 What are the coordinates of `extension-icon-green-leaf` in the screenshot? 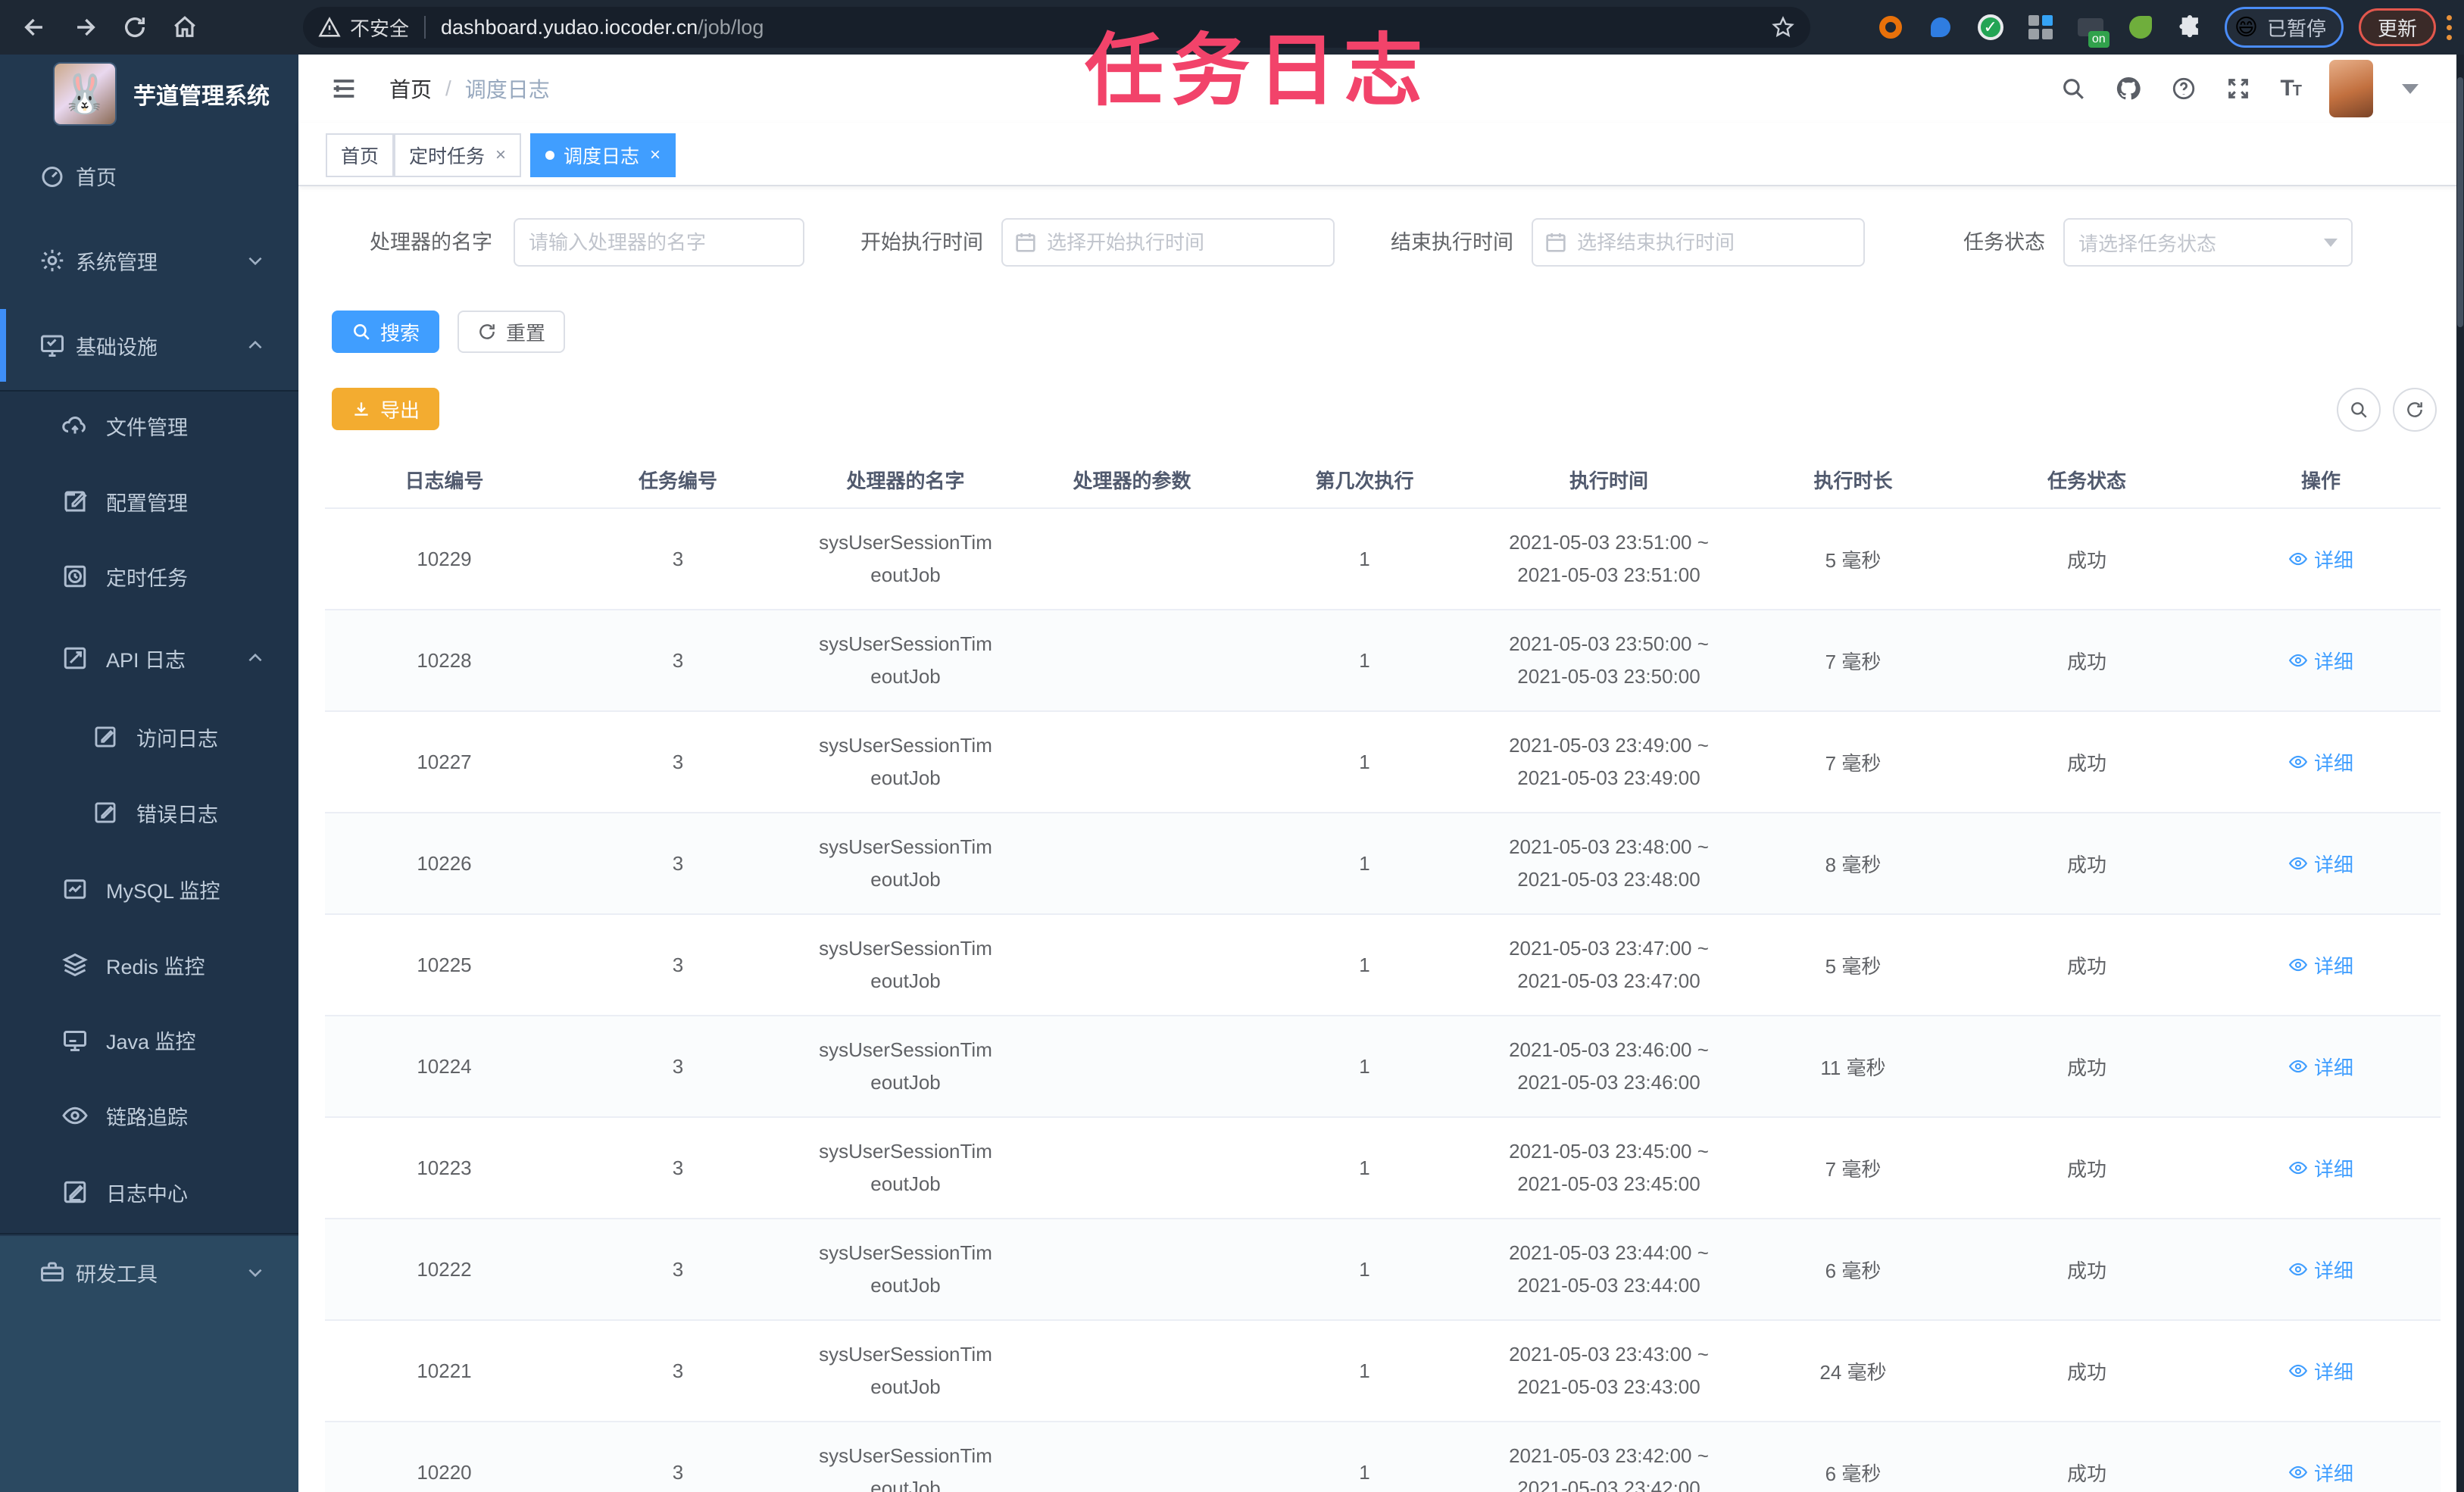 It's located at (2140, 27).